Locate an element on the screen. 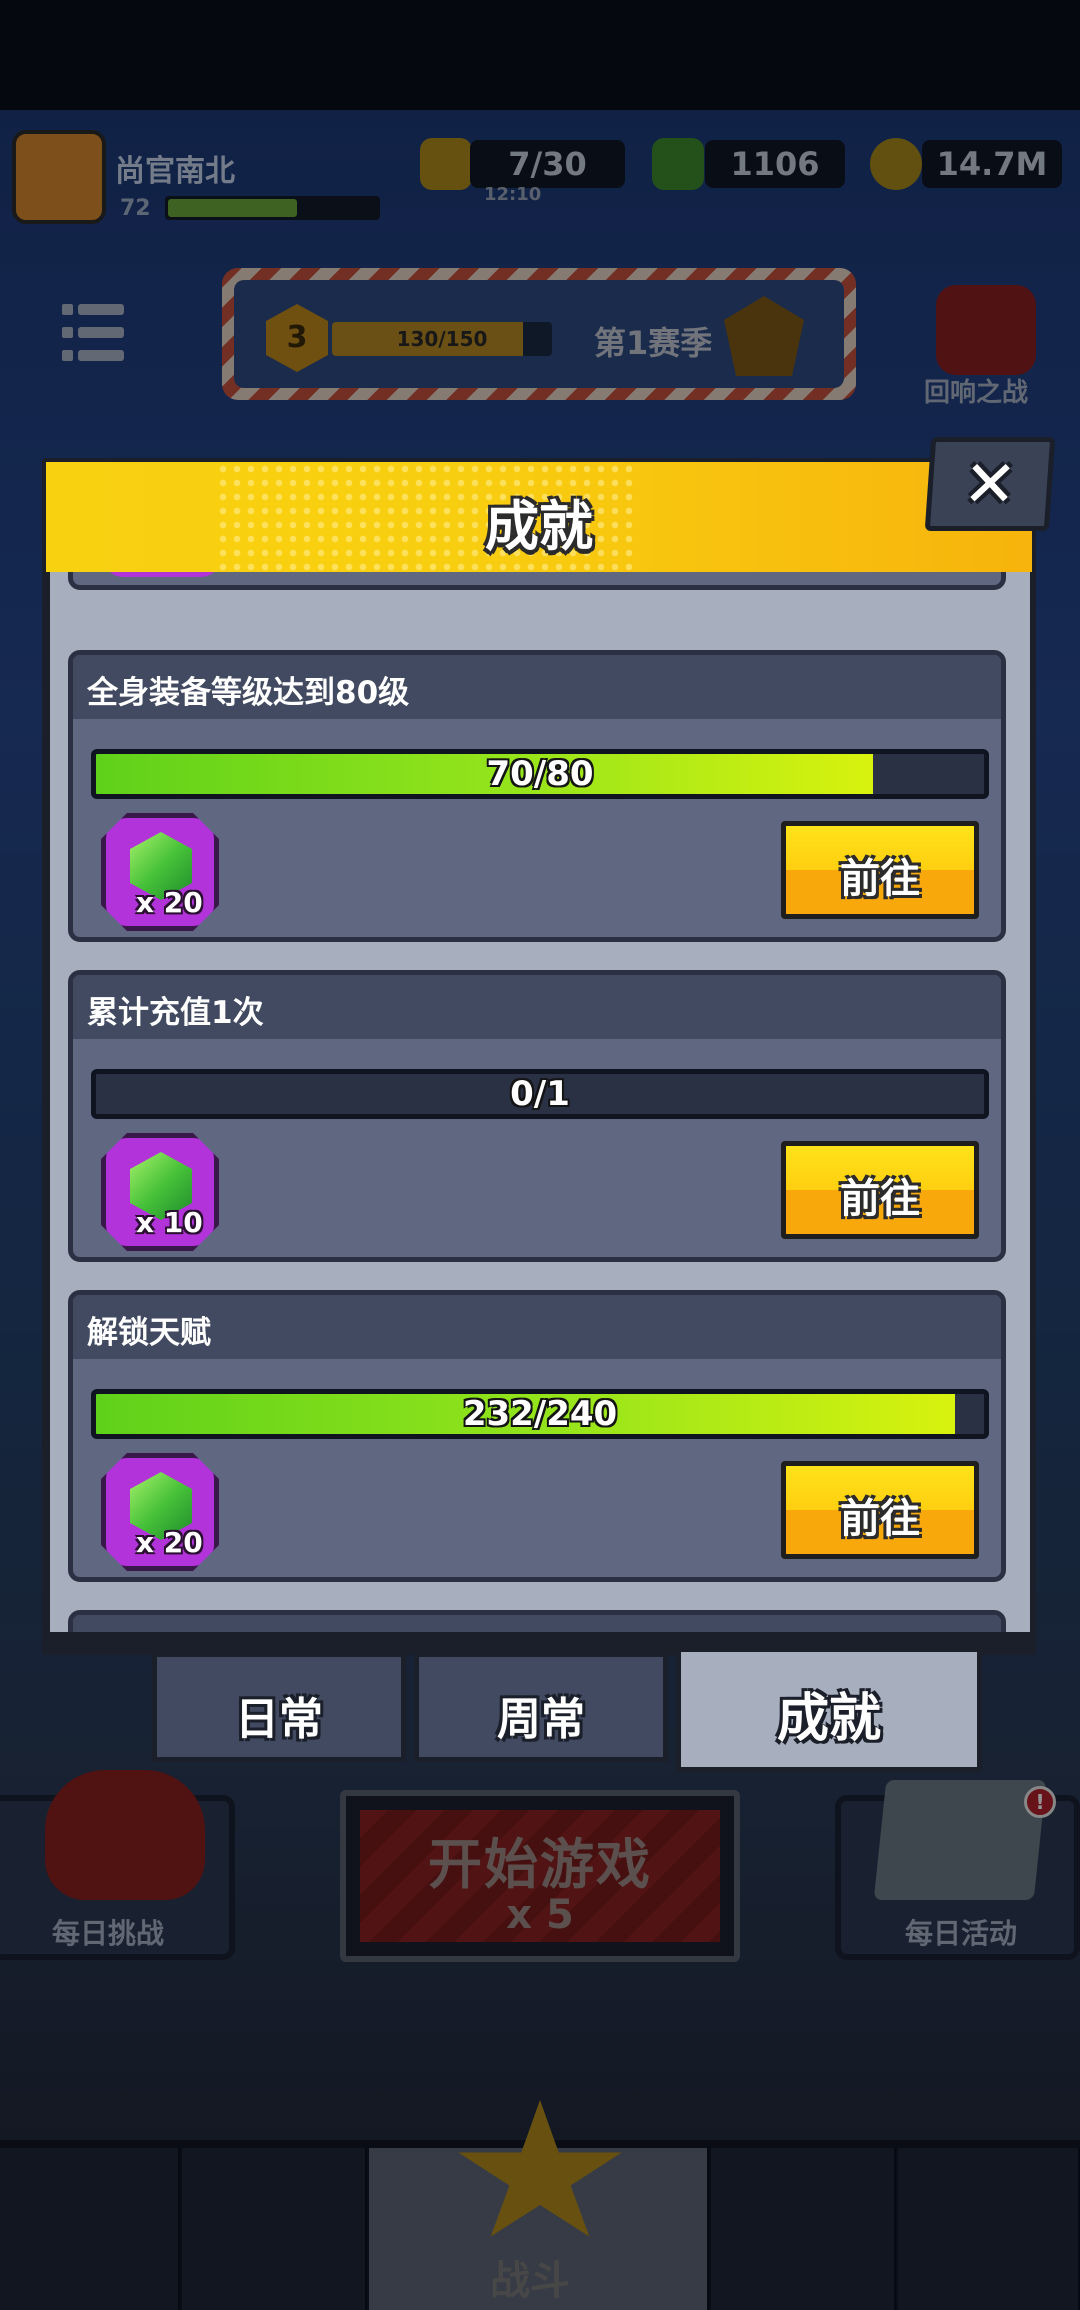 The height and width of the screenshot is (2310, 1080). tab-daily: 日常 is located at coordinates (279, 1707).